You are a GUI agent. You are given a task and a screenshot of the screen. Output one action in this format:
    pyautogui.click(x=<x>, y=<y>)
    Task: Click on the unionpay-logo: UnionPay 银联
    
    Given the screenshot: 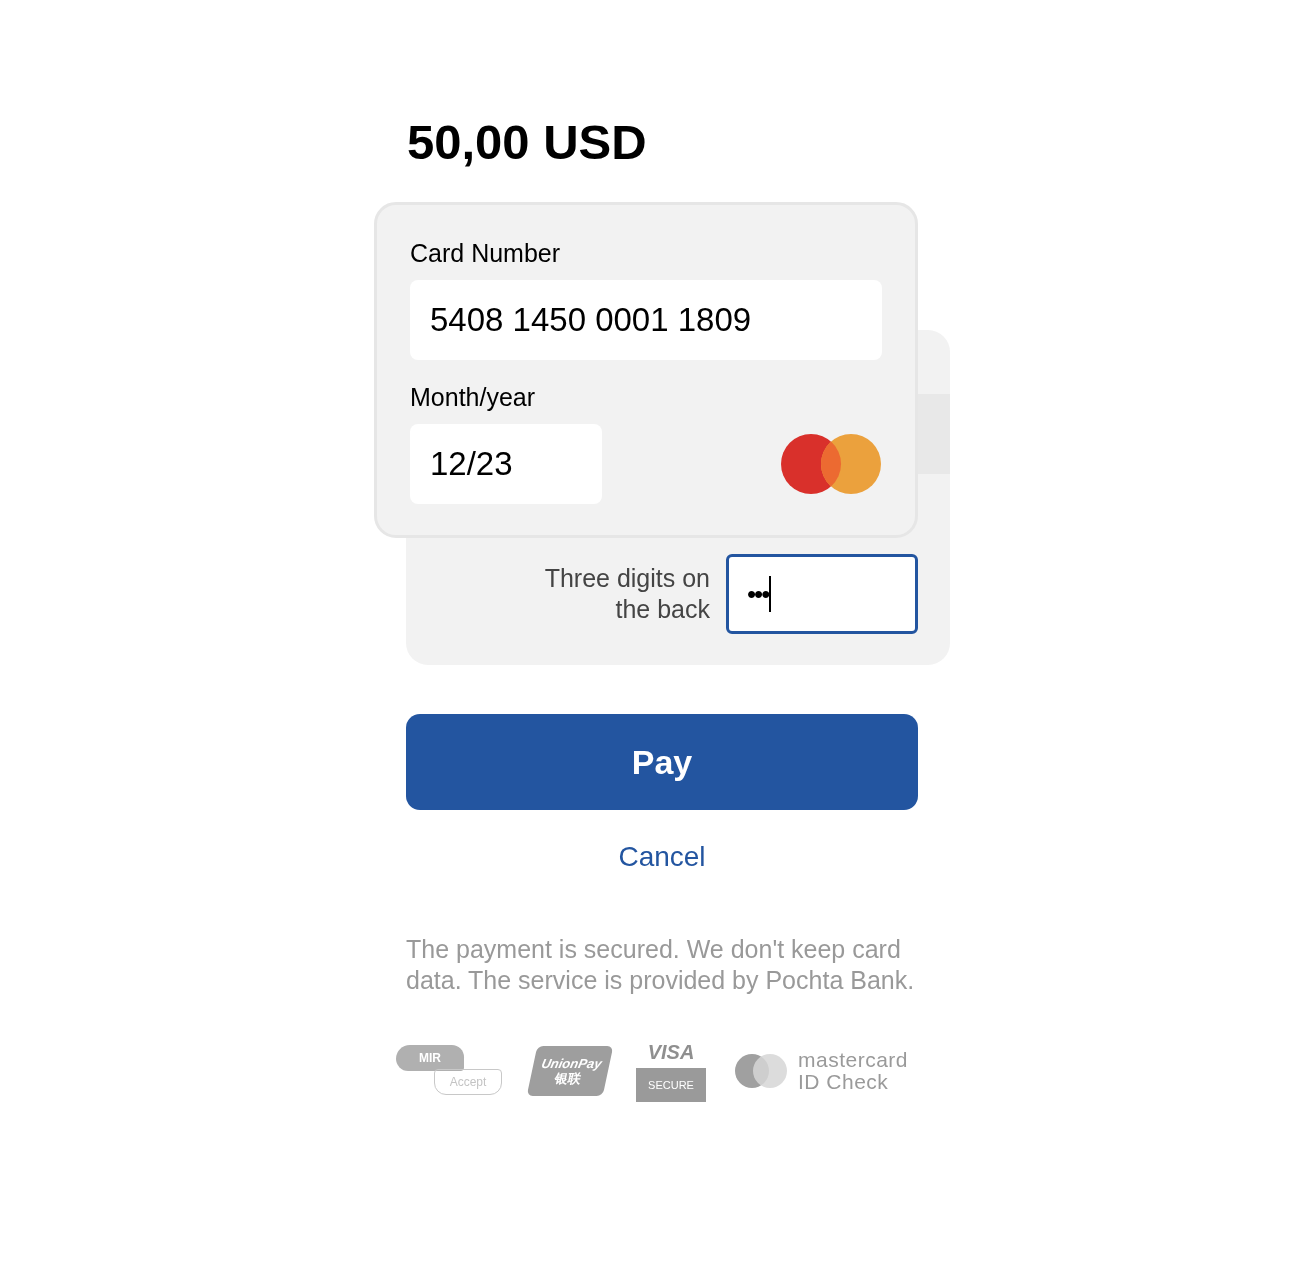 What is the action you would take?
    pyautogui.click(x=570, y=1071)
    